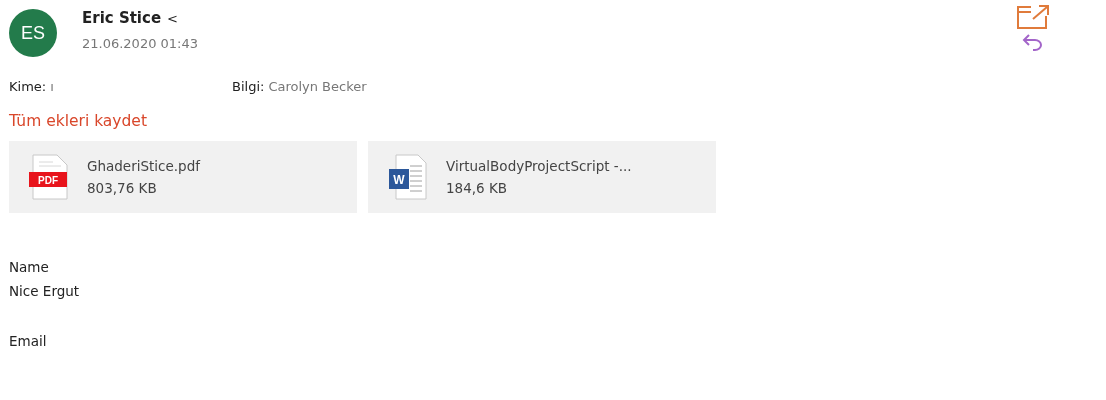  Describe the element at coordinates (52, 86) in the screenshot. I see `to-recipient: ı` at that location.